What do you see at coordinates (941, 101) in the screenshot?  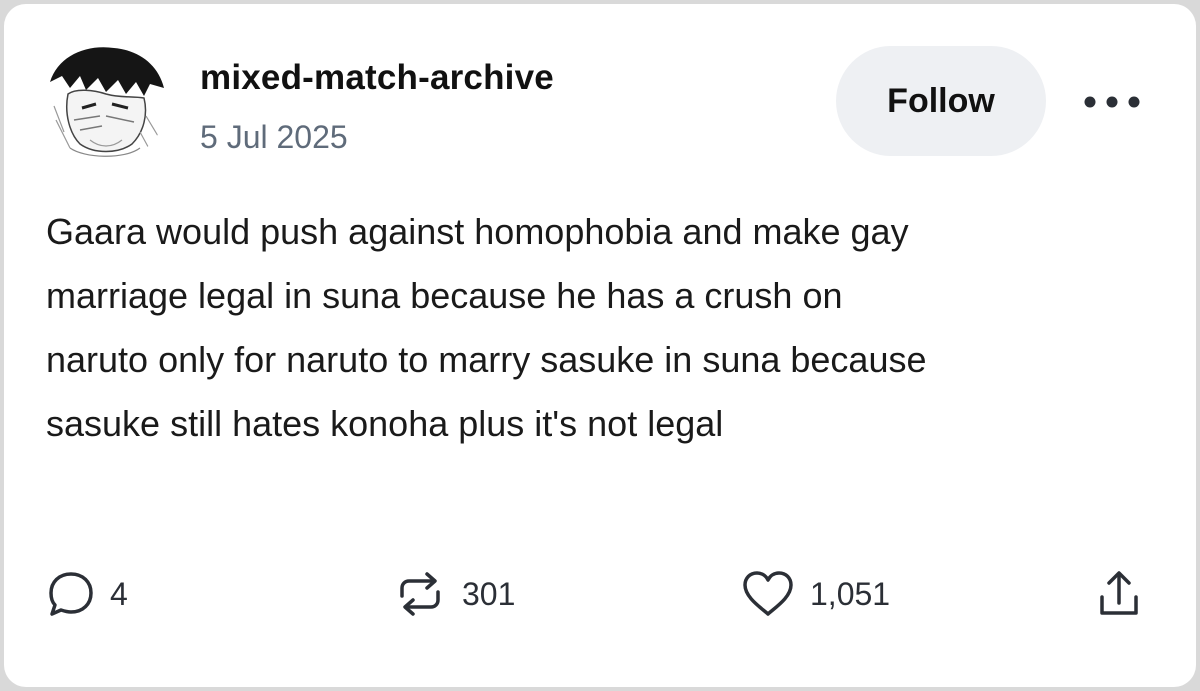 I see `follow-button: Follow` at bounding box center [941, 101].